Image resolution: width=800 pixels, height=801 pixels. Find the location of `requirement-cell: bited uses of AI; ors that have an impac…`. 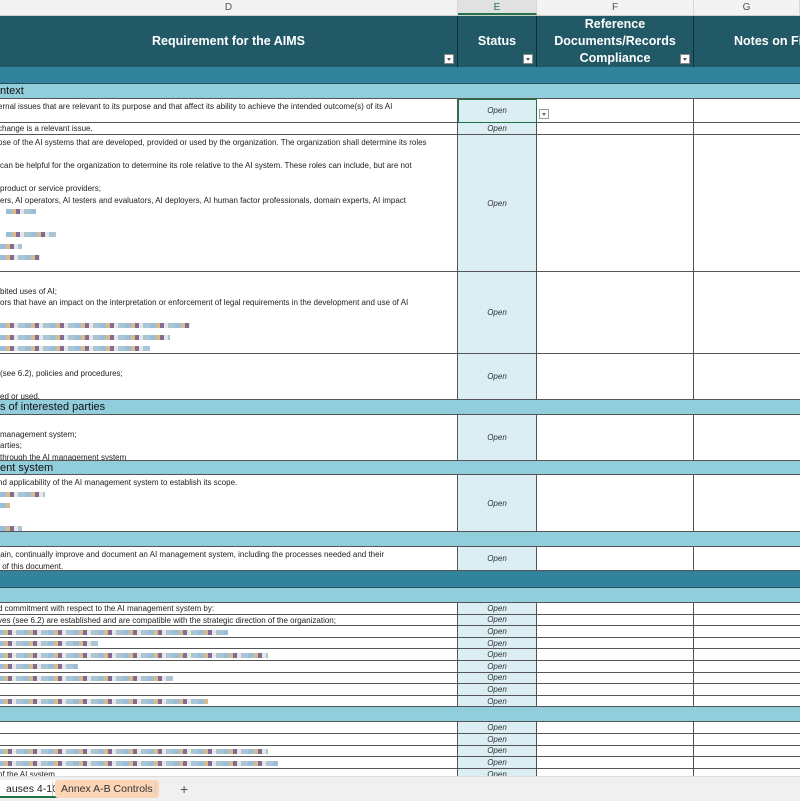

requirement-cell: bited uses of AI; ors that have an impac… is located at coordinates (229, 313).